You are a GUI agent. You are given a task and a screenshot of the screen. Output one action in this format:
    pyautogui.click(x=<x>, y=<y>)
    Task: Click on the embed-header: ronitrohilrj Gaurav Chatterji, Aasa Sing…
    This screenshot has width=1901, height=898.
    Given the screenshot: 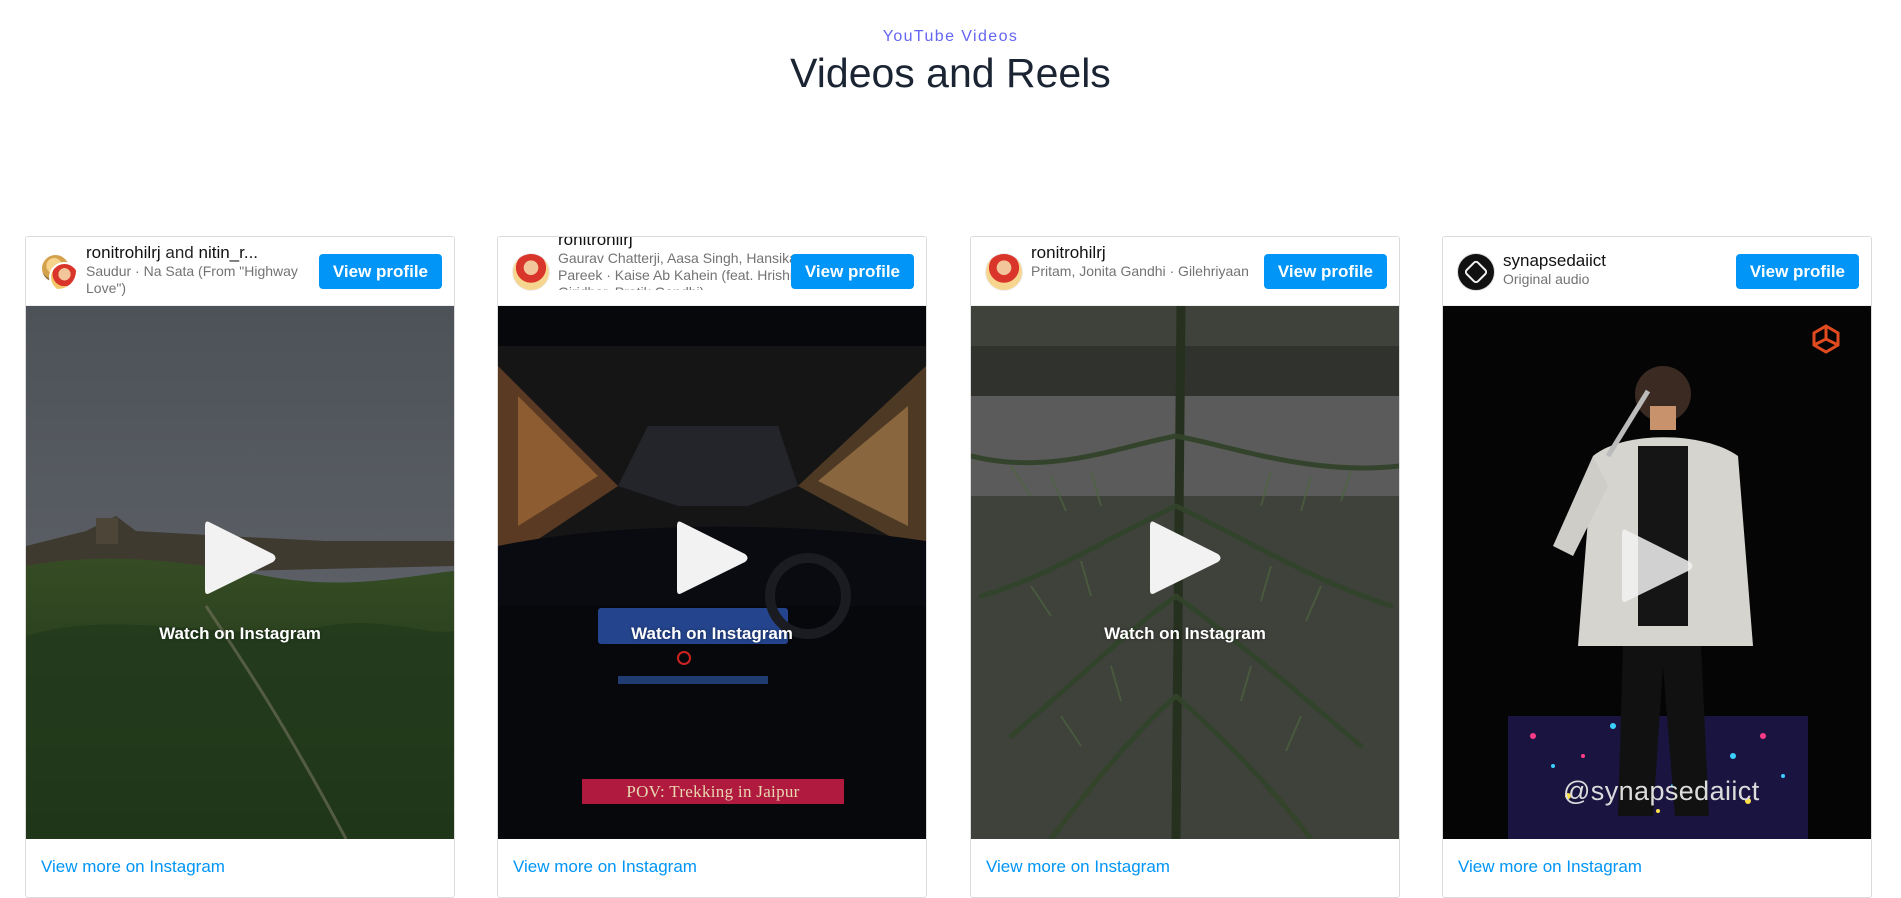 What is the action you would take?
    pyautogui.click(x=712, y=271)
    